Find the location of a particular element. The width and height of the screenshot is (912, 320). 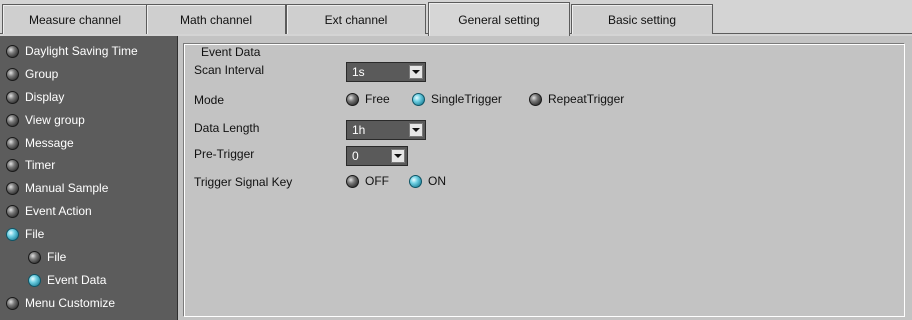

sidebar-item-label: Display is located at coordinates (45, 97).